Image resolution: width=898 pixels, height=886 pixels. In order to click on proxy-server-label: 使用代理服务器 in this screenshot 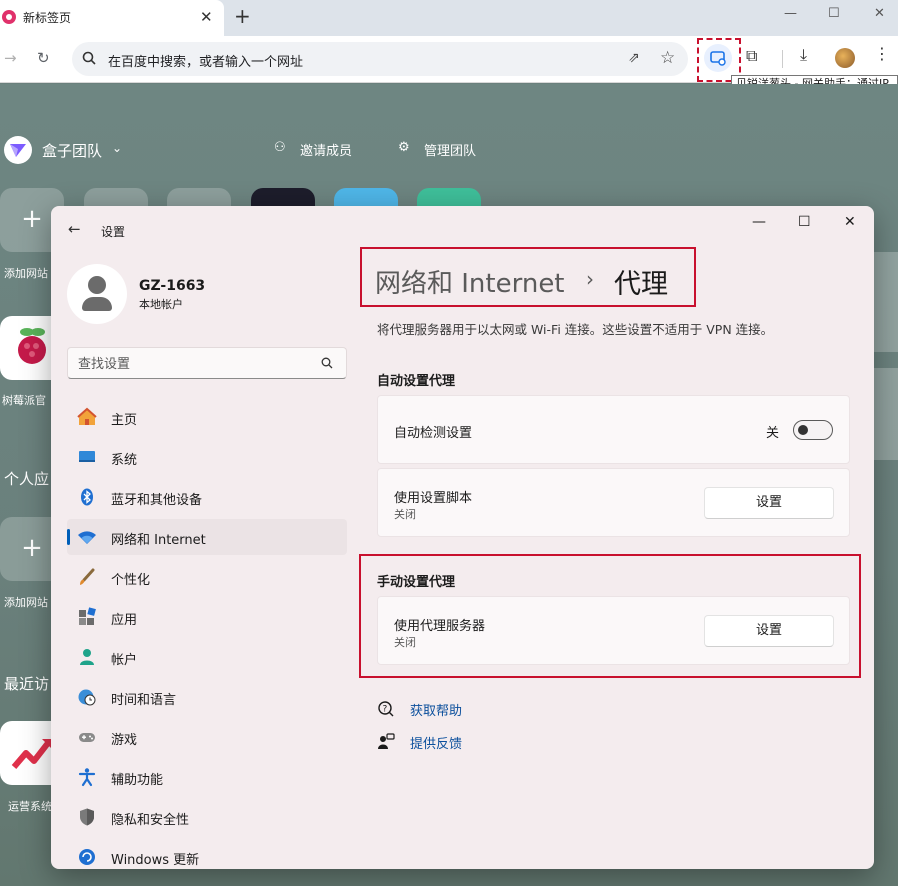, I will do `click(440, 626)`.